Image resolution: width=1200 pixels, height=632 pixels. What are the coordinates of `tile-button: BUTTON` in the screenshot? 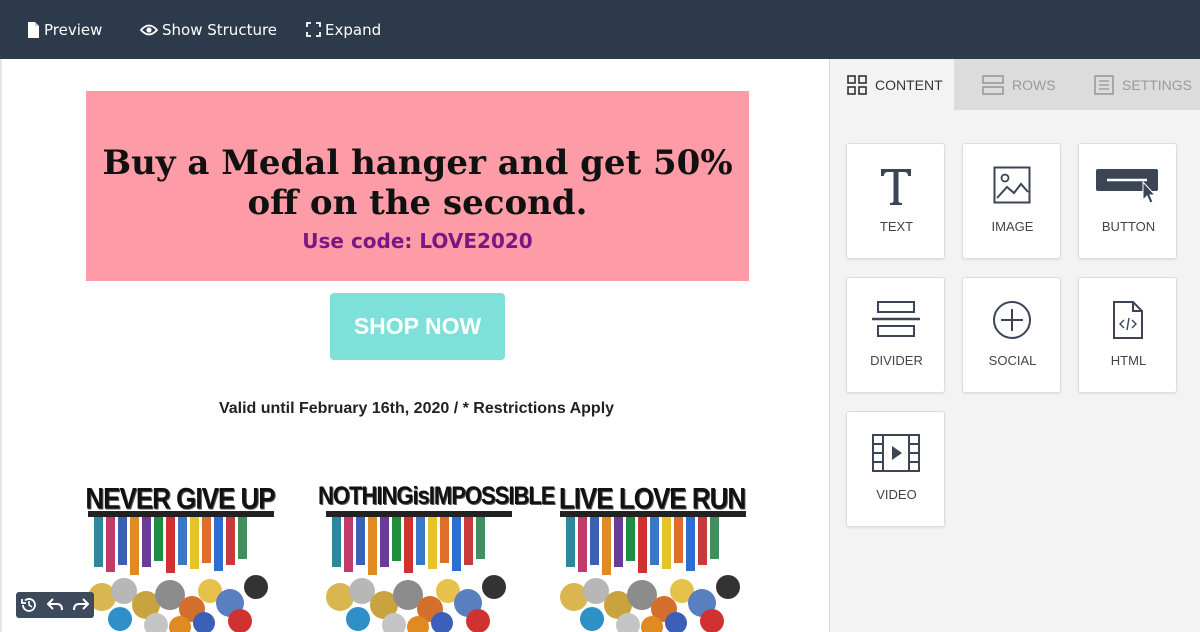 It's located at (1127, 201).